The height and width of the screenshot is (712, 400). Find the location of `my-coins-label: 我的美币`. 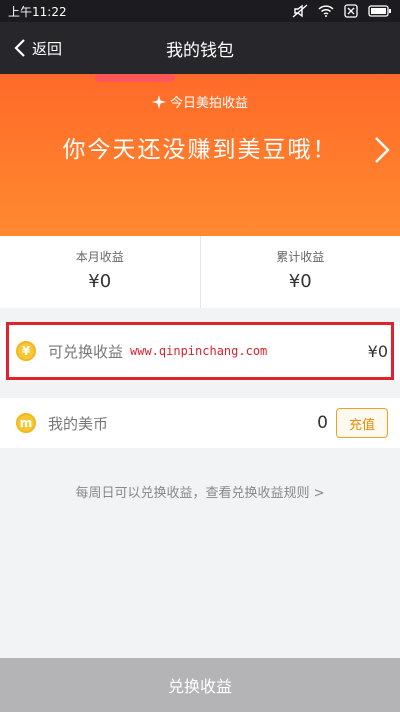

my-coins-label: 我的美币 is located at coordinates (78, 423).